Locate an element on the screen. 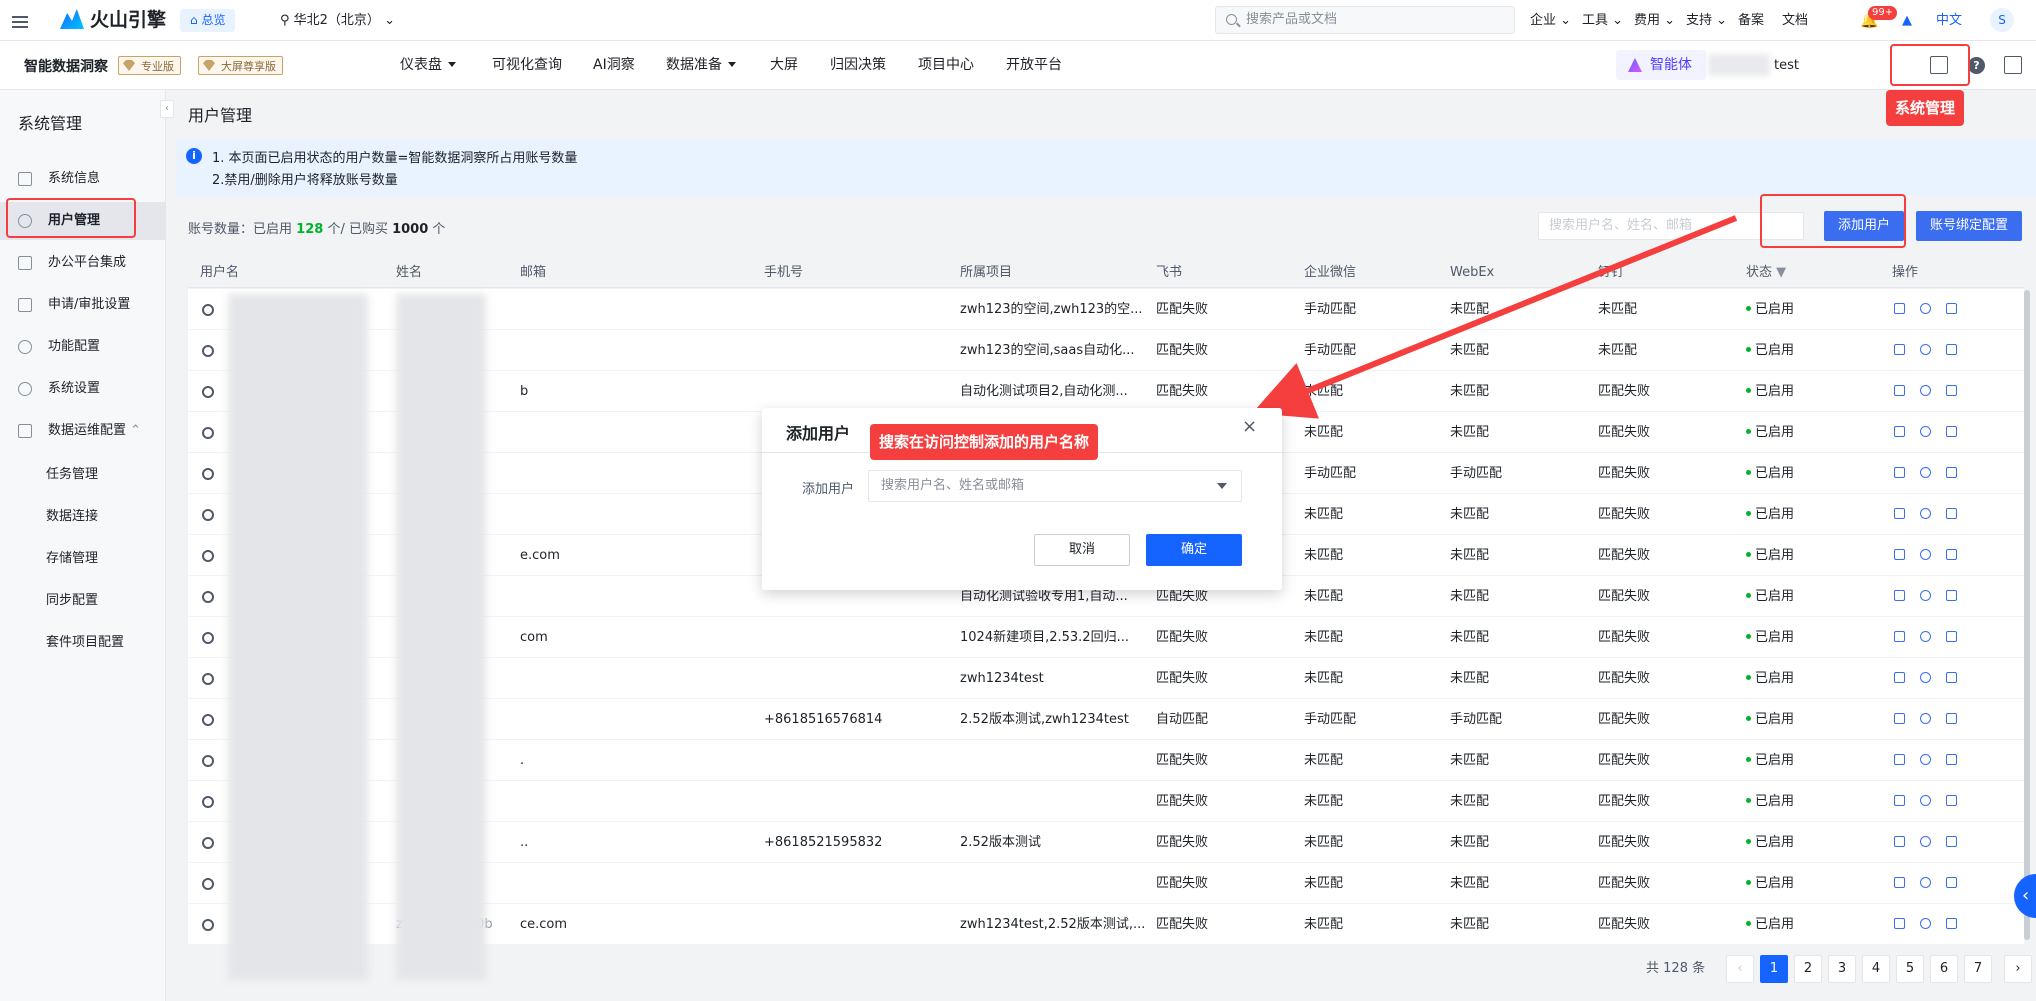 Image resolution: width=2036 pixels, height=1001 pixels. page-button: 2 is located at coordinates (1808, 969).